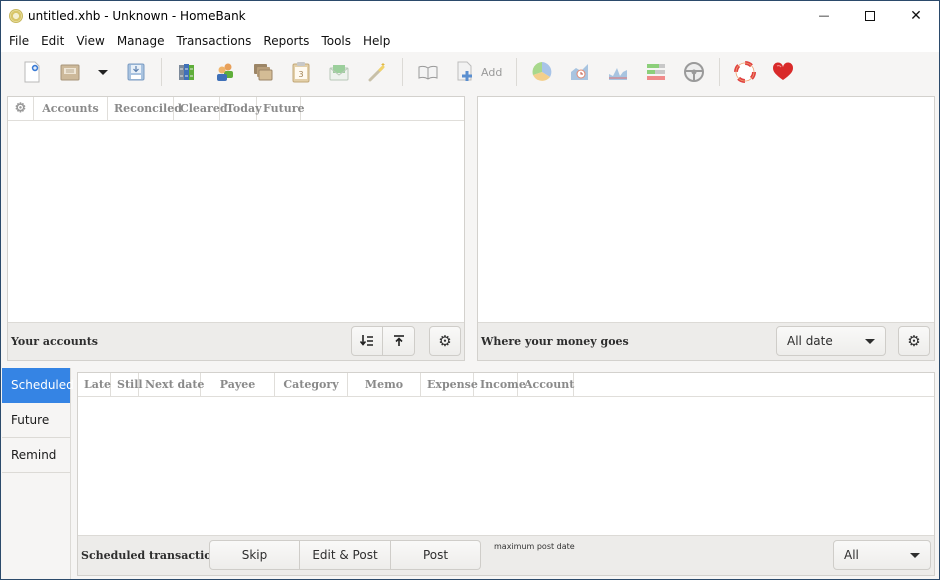 The image size is (940, 580). I want to click on max-post-date-select: All, so click(882, 555).